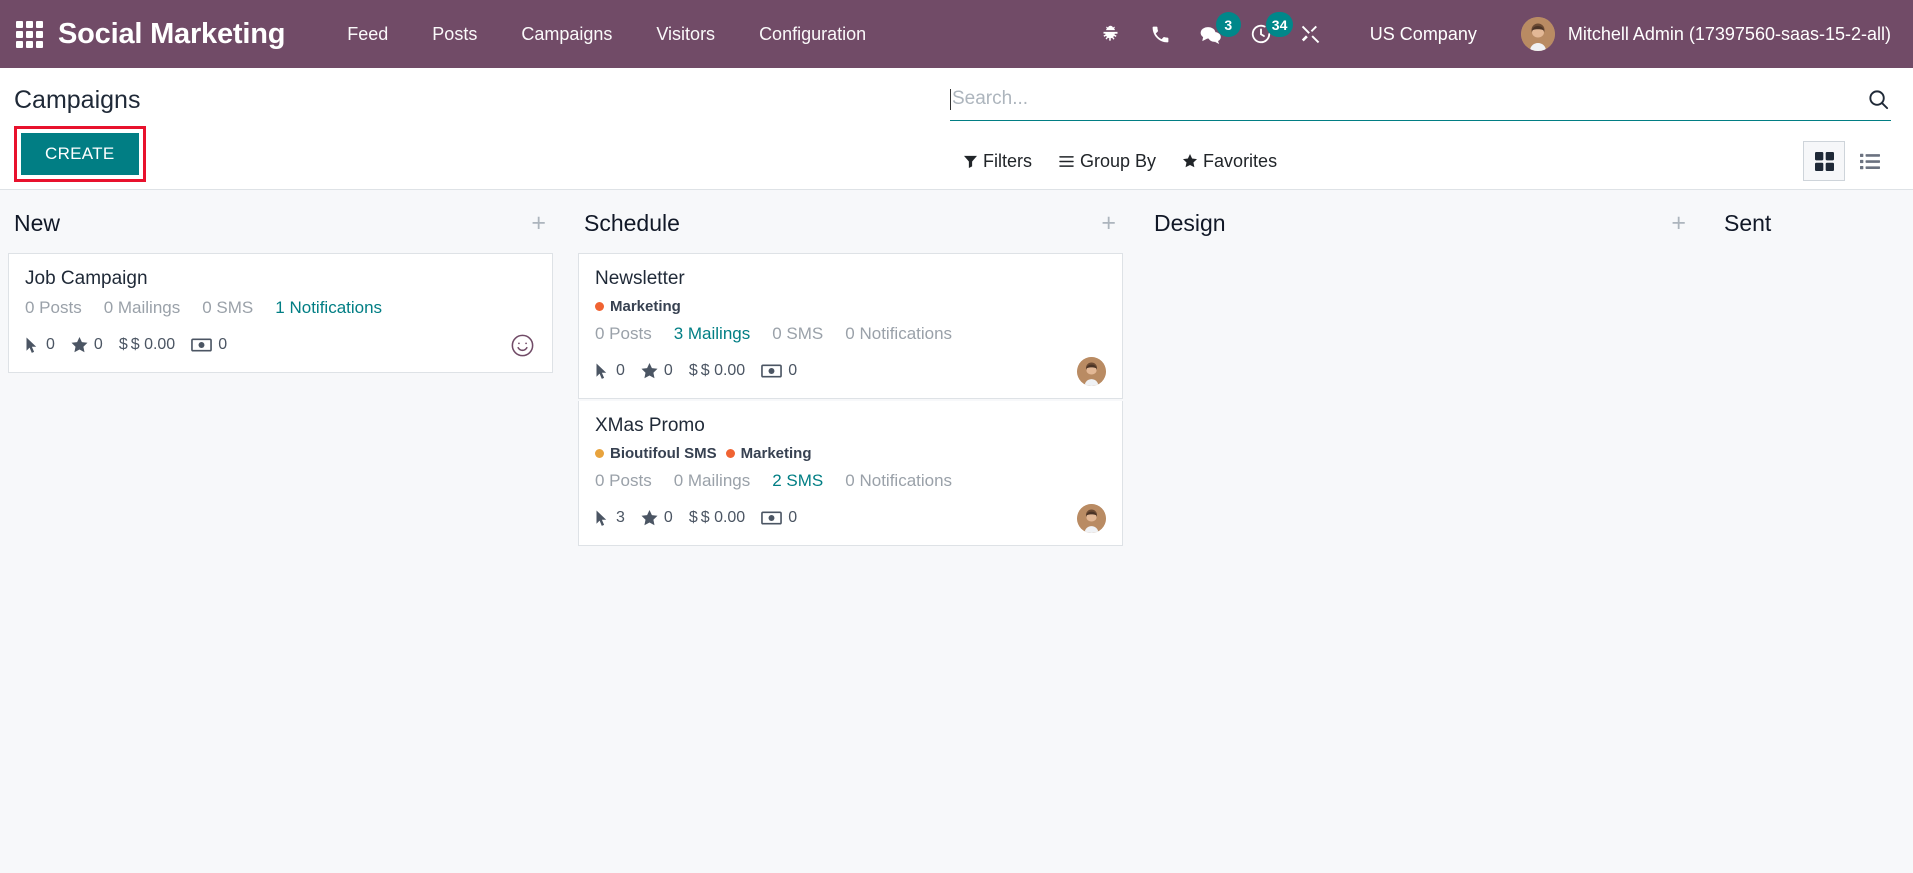  I want to click on menu-item-posts: Posts, so click(454, 34).